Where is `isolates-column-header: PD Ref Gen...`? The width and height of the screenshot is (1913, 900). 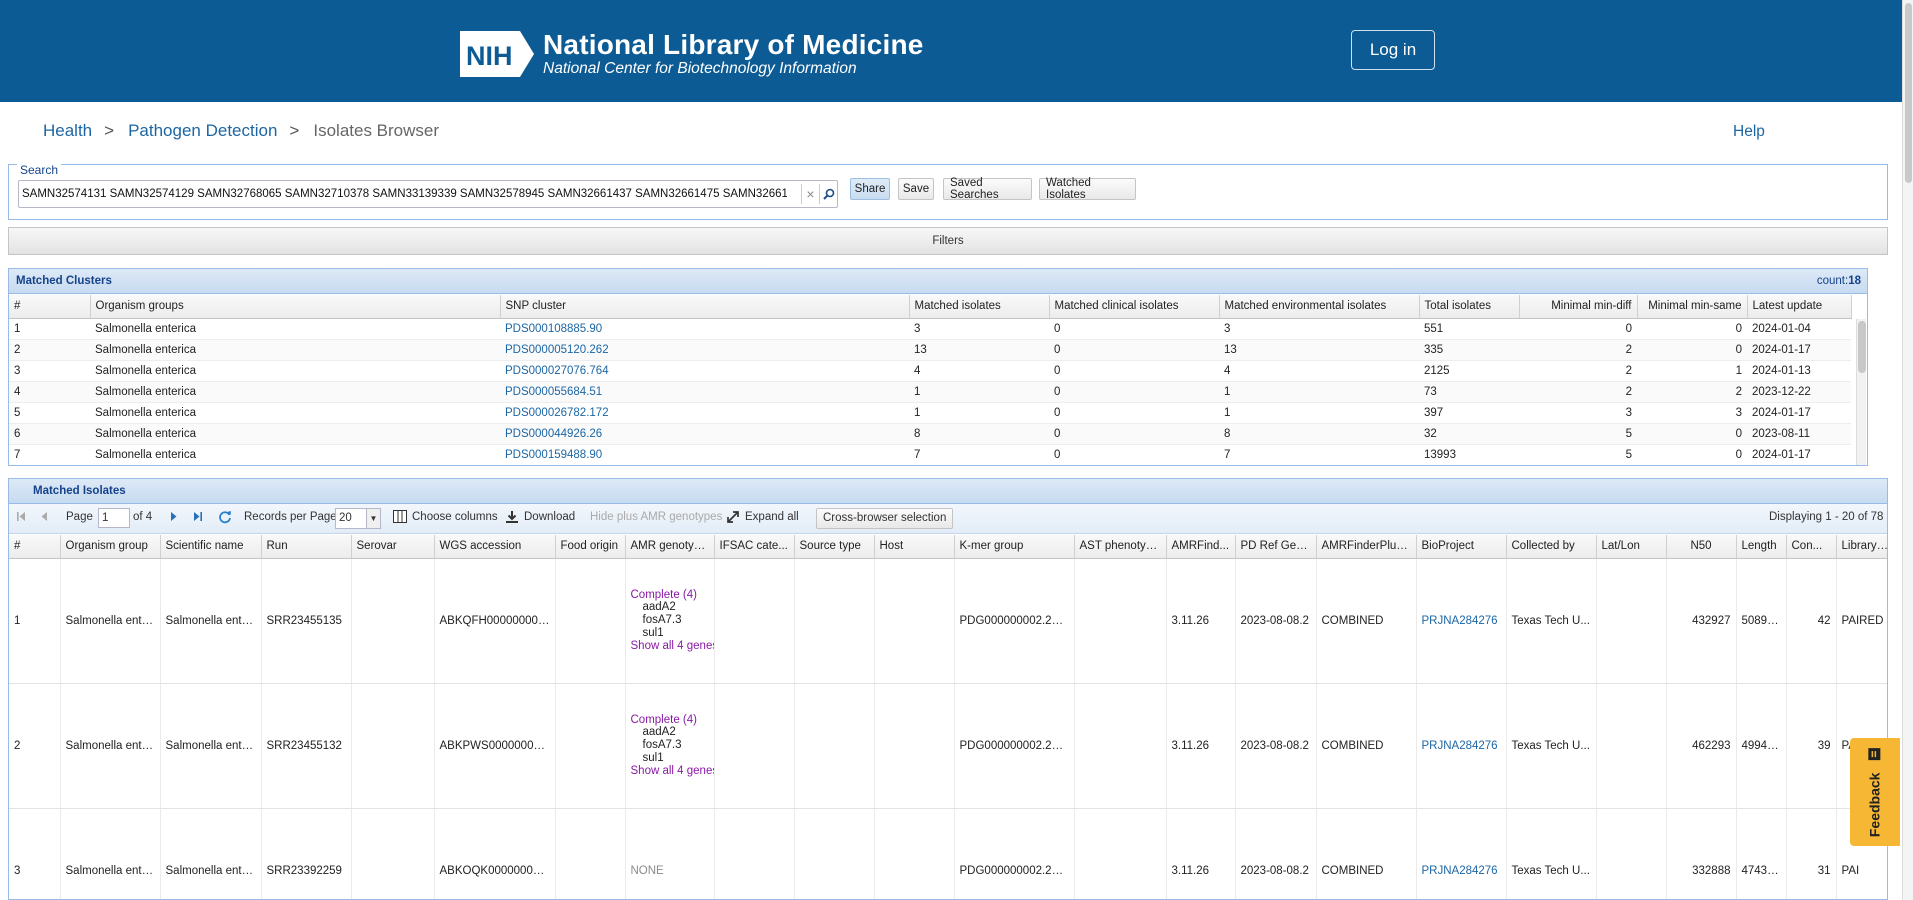
isolates-column-header: PD Ref Gen... is located at coordinates (1276, 547).